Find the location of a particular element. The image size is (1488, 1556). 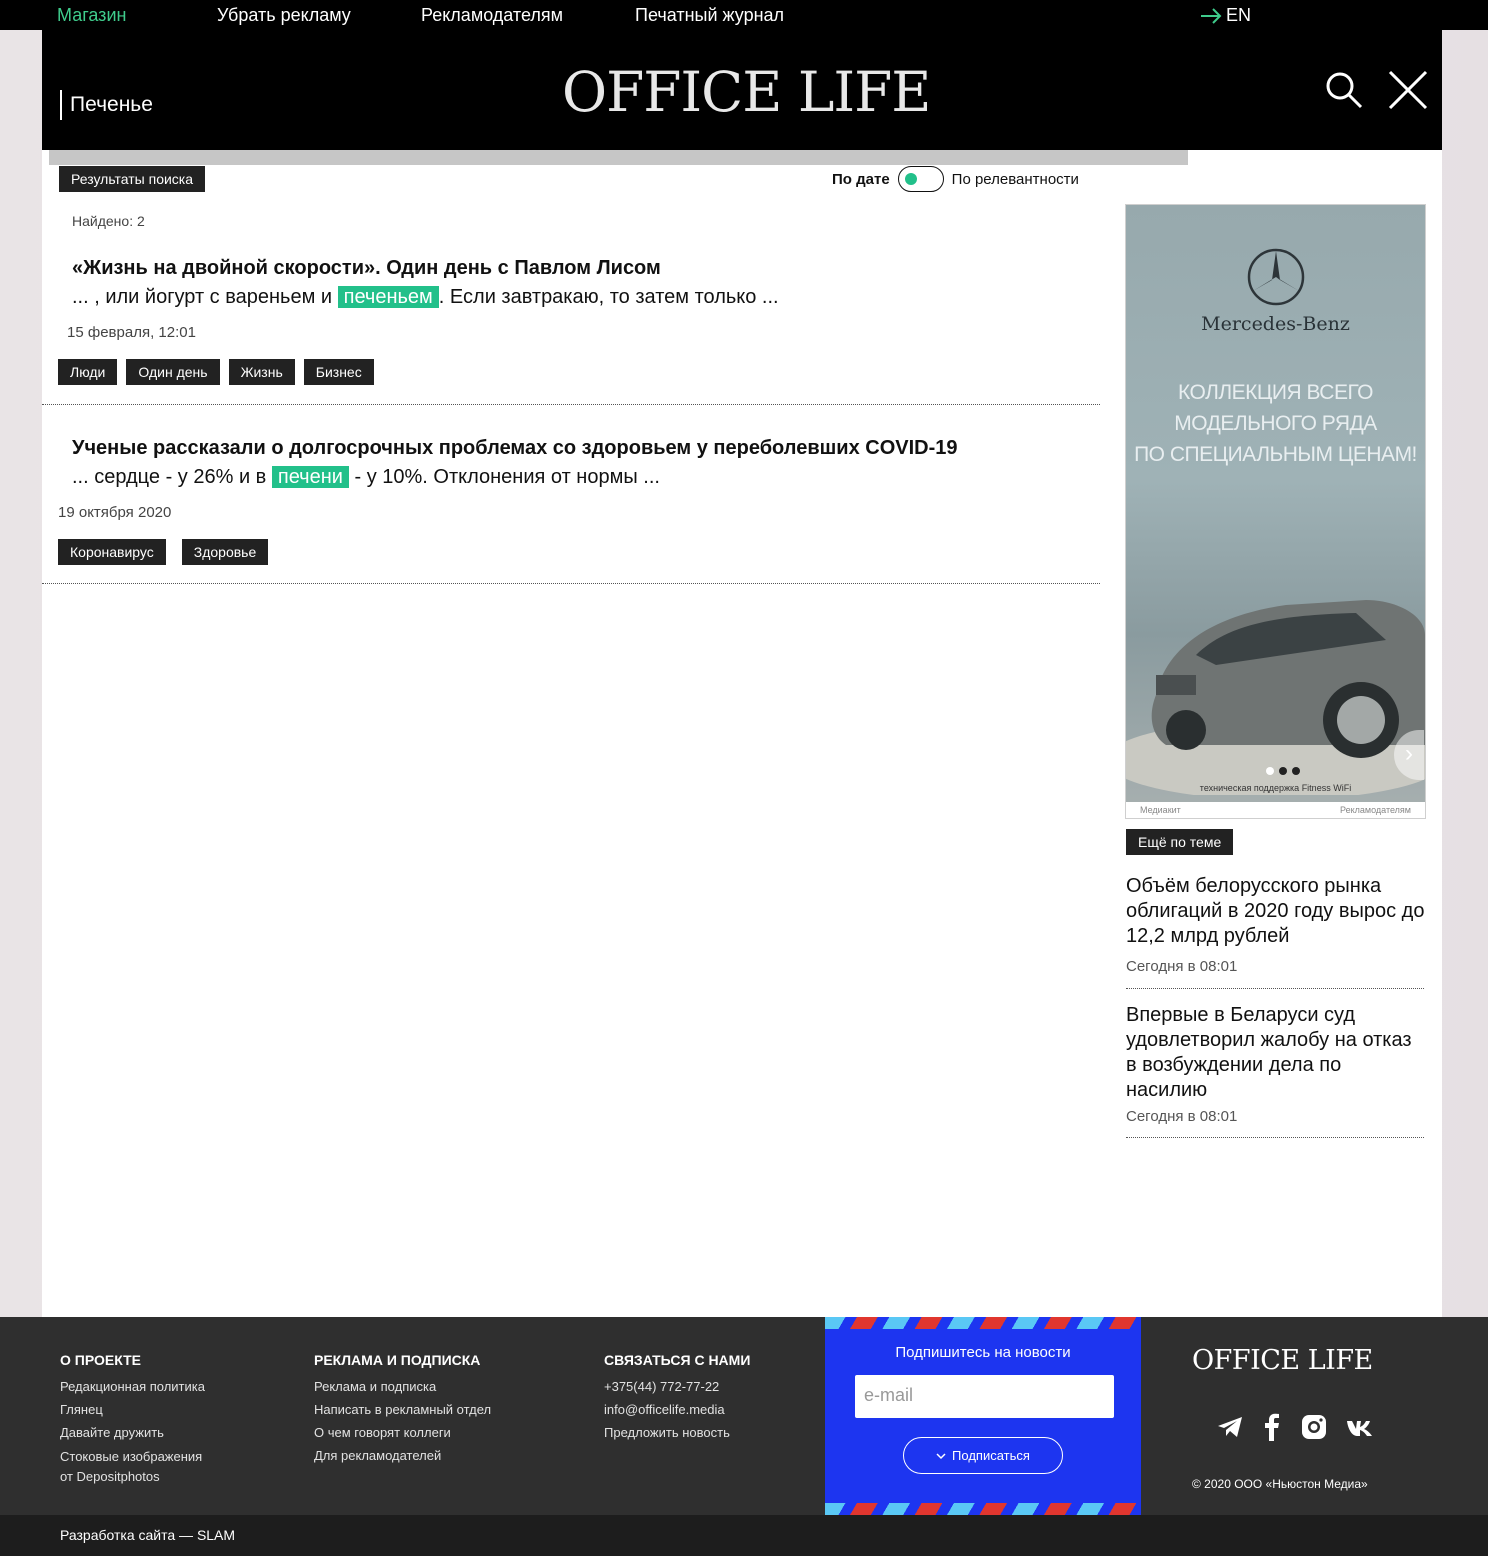

snippet-text: ... , или йогурт с вареньем и is located at coordinates (205, 297).